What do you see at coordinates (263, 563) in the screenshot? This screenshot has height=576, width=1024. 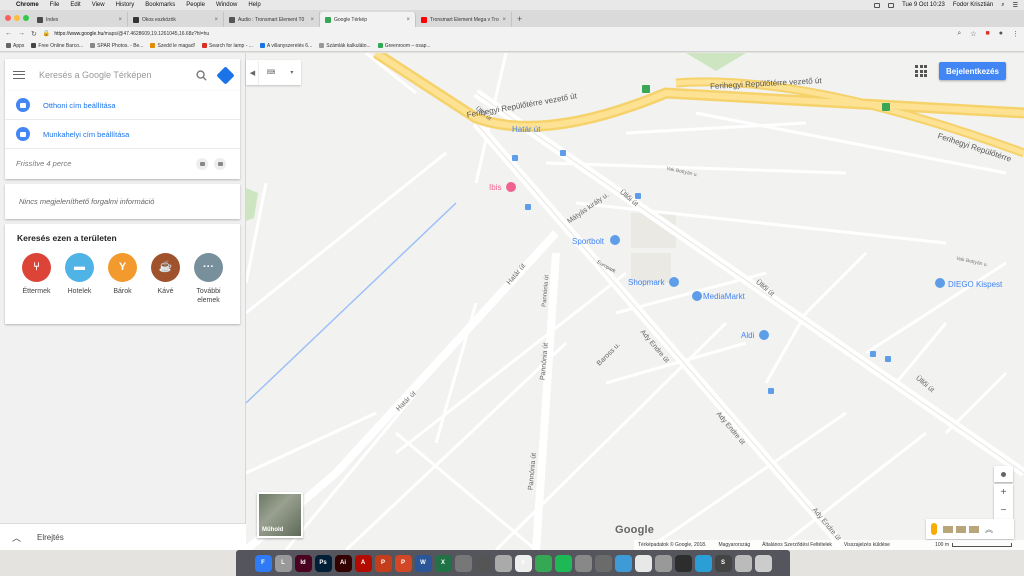 I see `dock-app-icon: F` at bounding box center [263, 563].